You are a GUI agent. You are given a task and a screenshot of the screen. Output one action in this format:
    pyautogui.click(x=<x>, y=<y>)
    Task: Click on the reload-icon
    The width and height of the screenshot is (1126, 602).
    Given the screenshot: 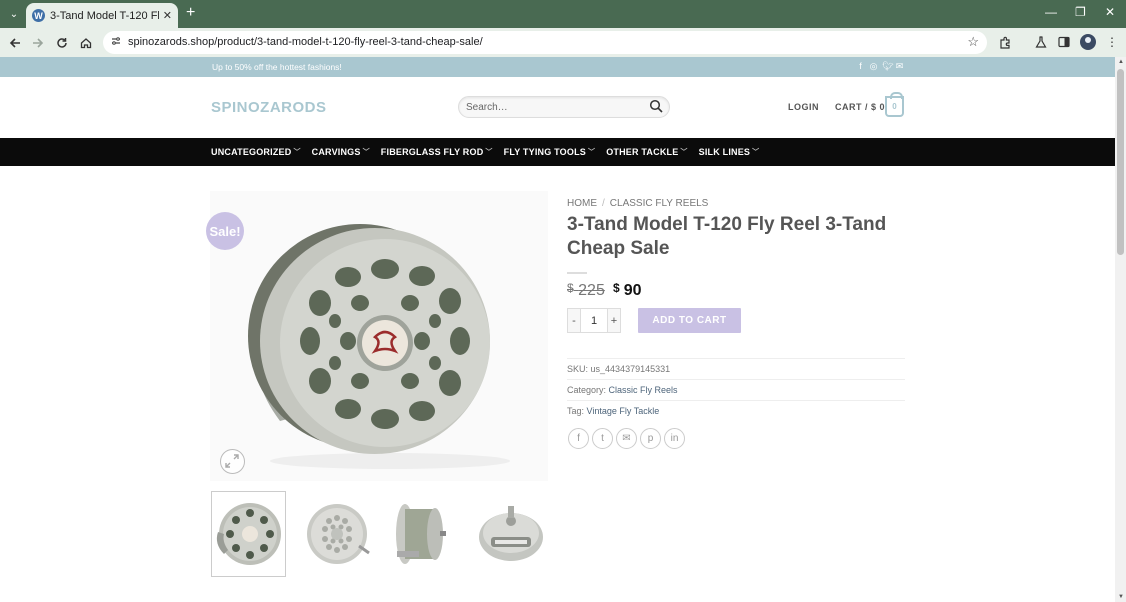 What is the action you would take?
    pyautogui.click(x=62, y=43)
    